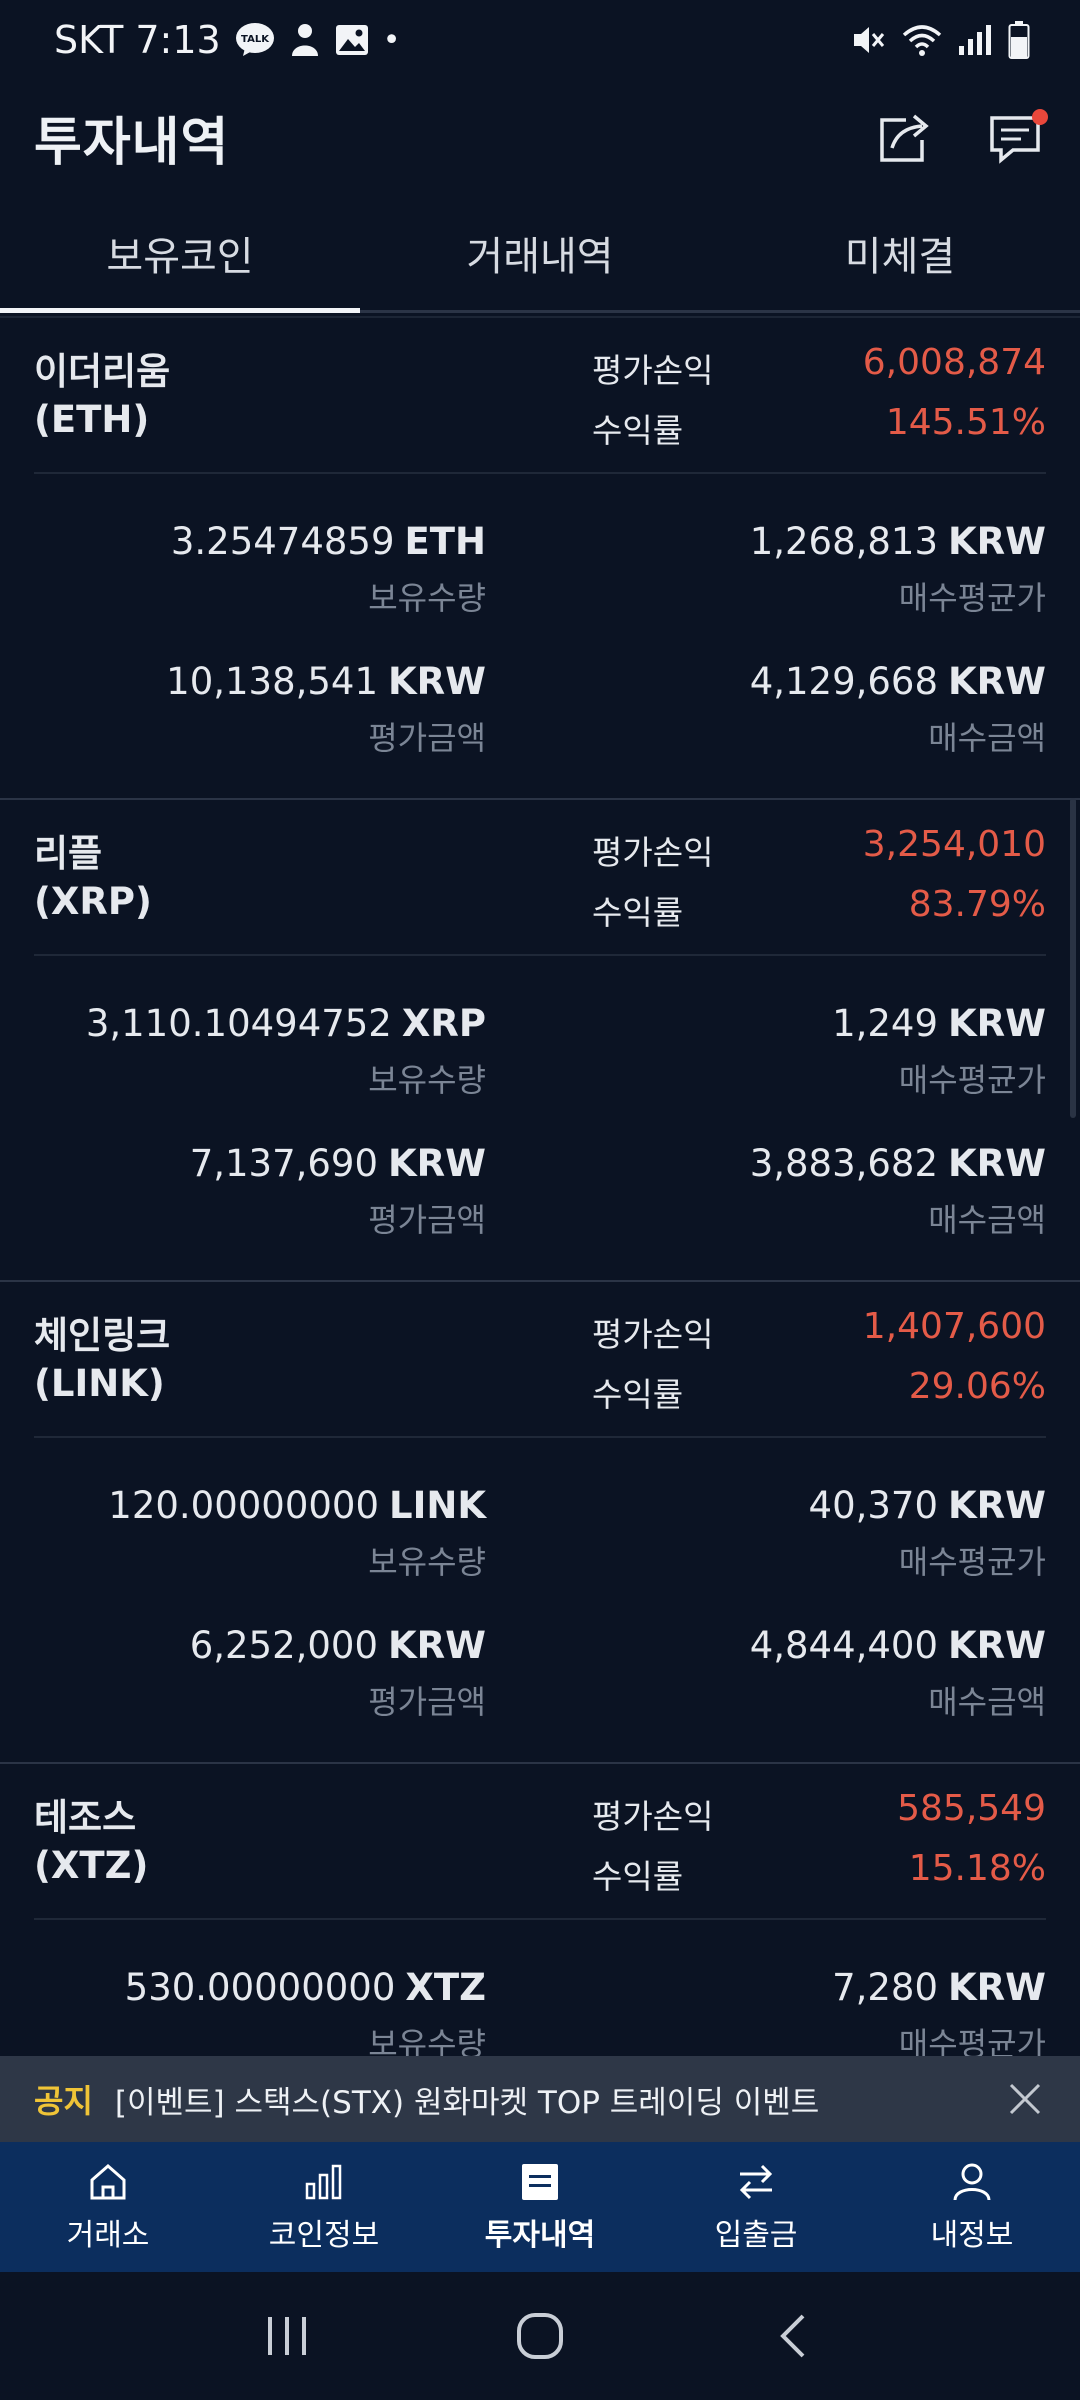 This screenshot has height=2400, width=1080. I want to click on coin-name: 이더리움 (ETH), so click(102, 395).